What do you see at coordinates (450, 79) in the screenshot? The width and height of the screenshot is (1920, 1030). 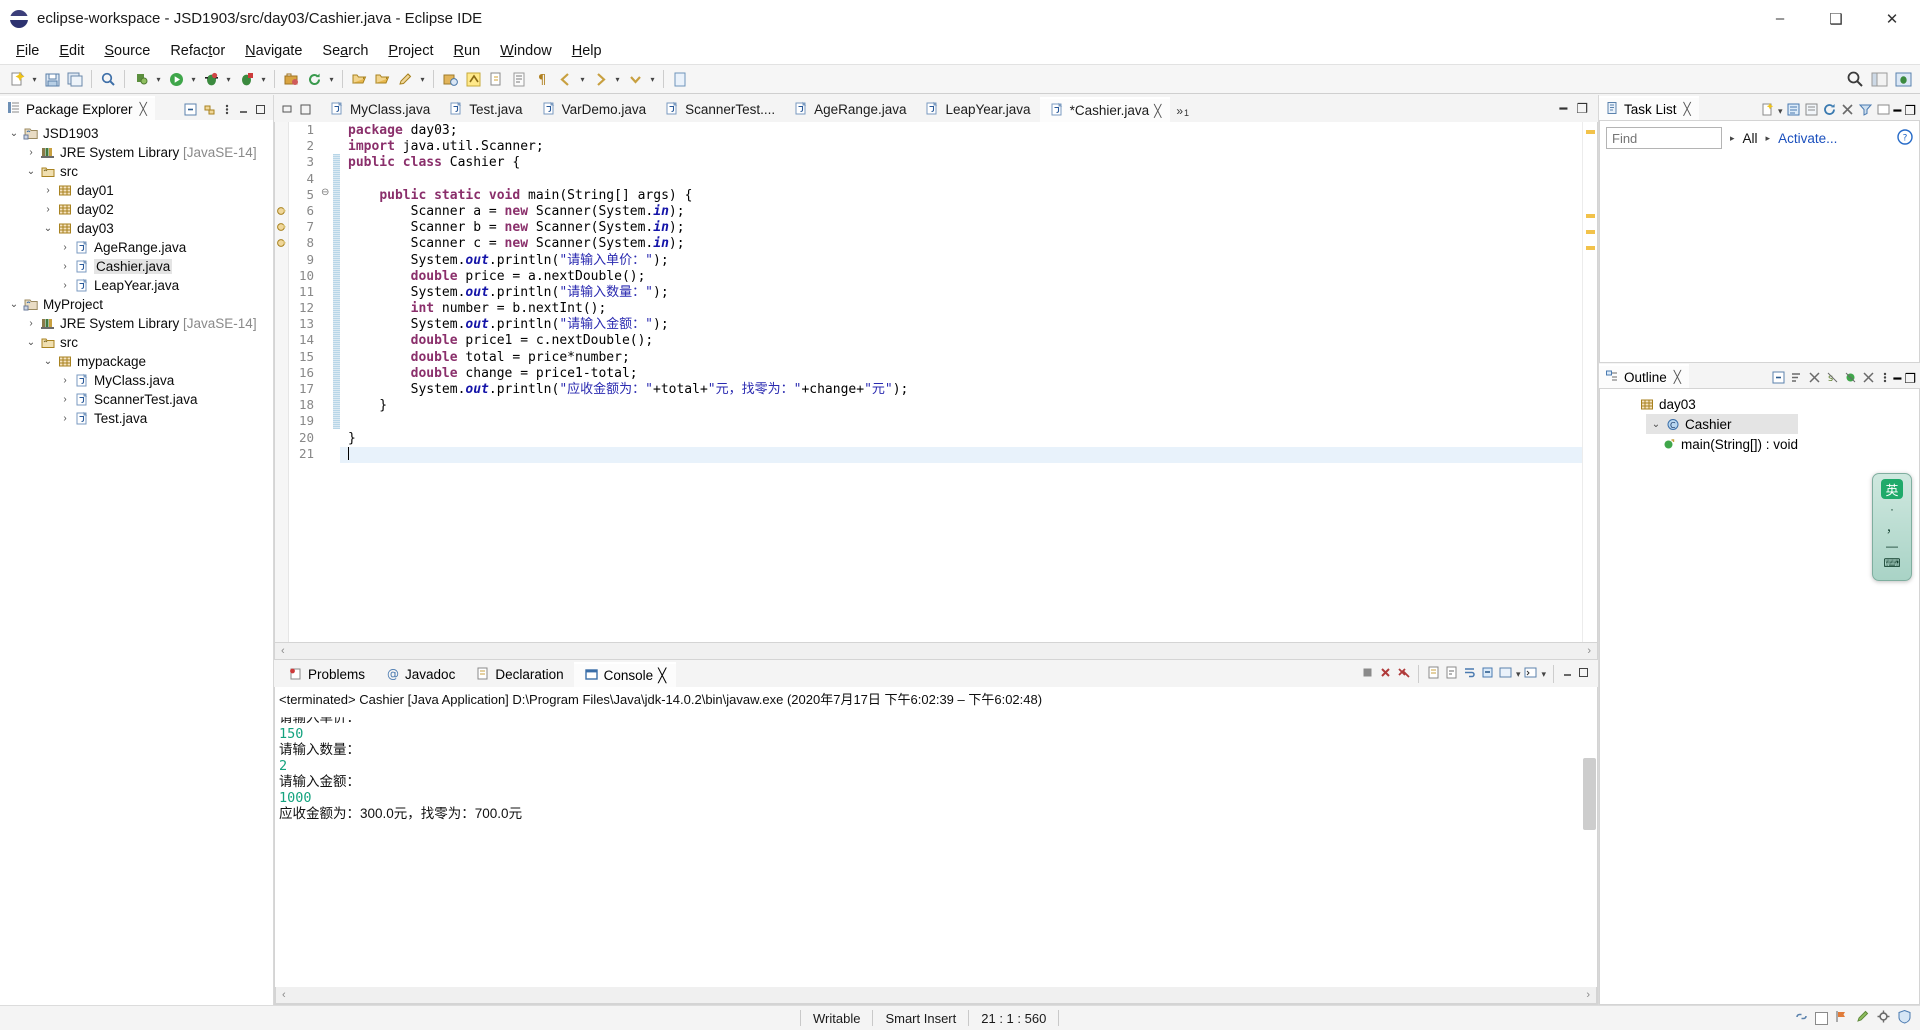 I see `search-tasks-icon` at bounding box center [450, 79].